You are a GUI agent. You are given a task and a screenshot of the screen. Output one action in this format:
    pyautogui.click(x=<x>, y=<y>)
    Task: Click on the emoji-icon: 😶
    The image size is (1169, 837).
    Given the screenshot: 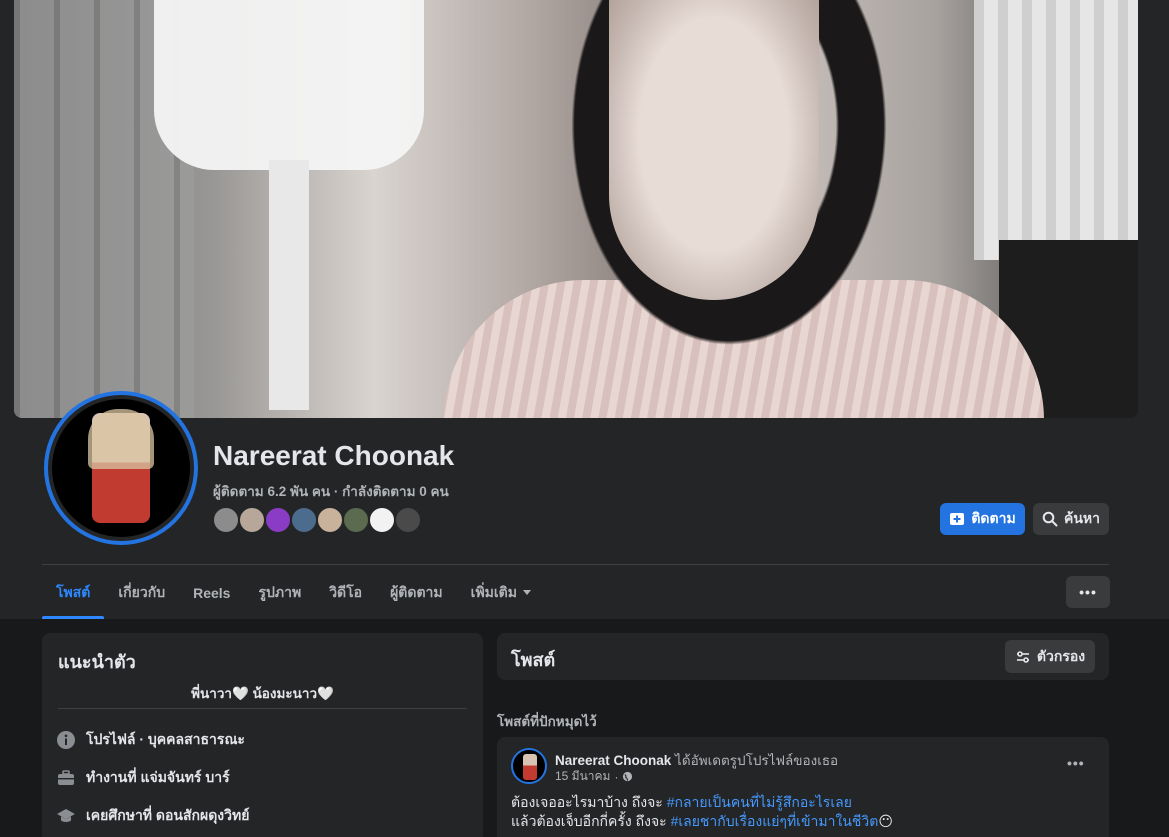 What is the action you would take?
    pyautogui.click(x=885, y=821)
    